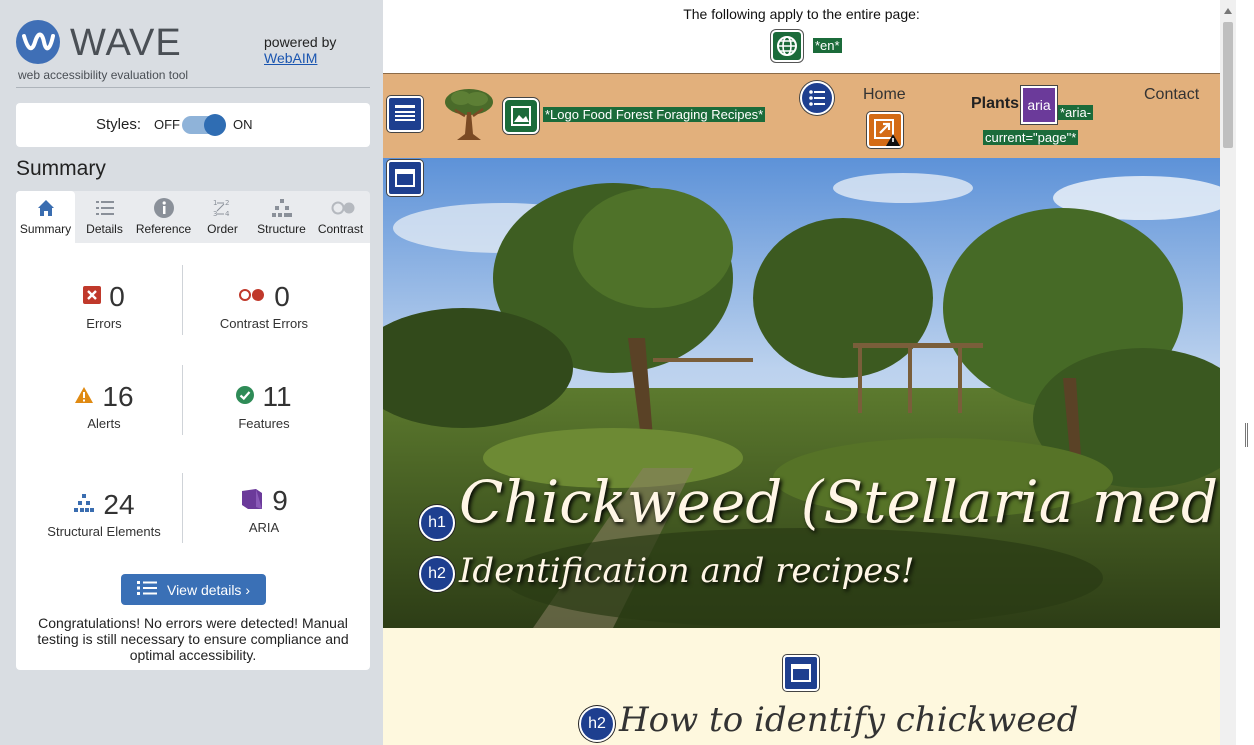  I want to click on page-scrollbar, so click(1228, 372).